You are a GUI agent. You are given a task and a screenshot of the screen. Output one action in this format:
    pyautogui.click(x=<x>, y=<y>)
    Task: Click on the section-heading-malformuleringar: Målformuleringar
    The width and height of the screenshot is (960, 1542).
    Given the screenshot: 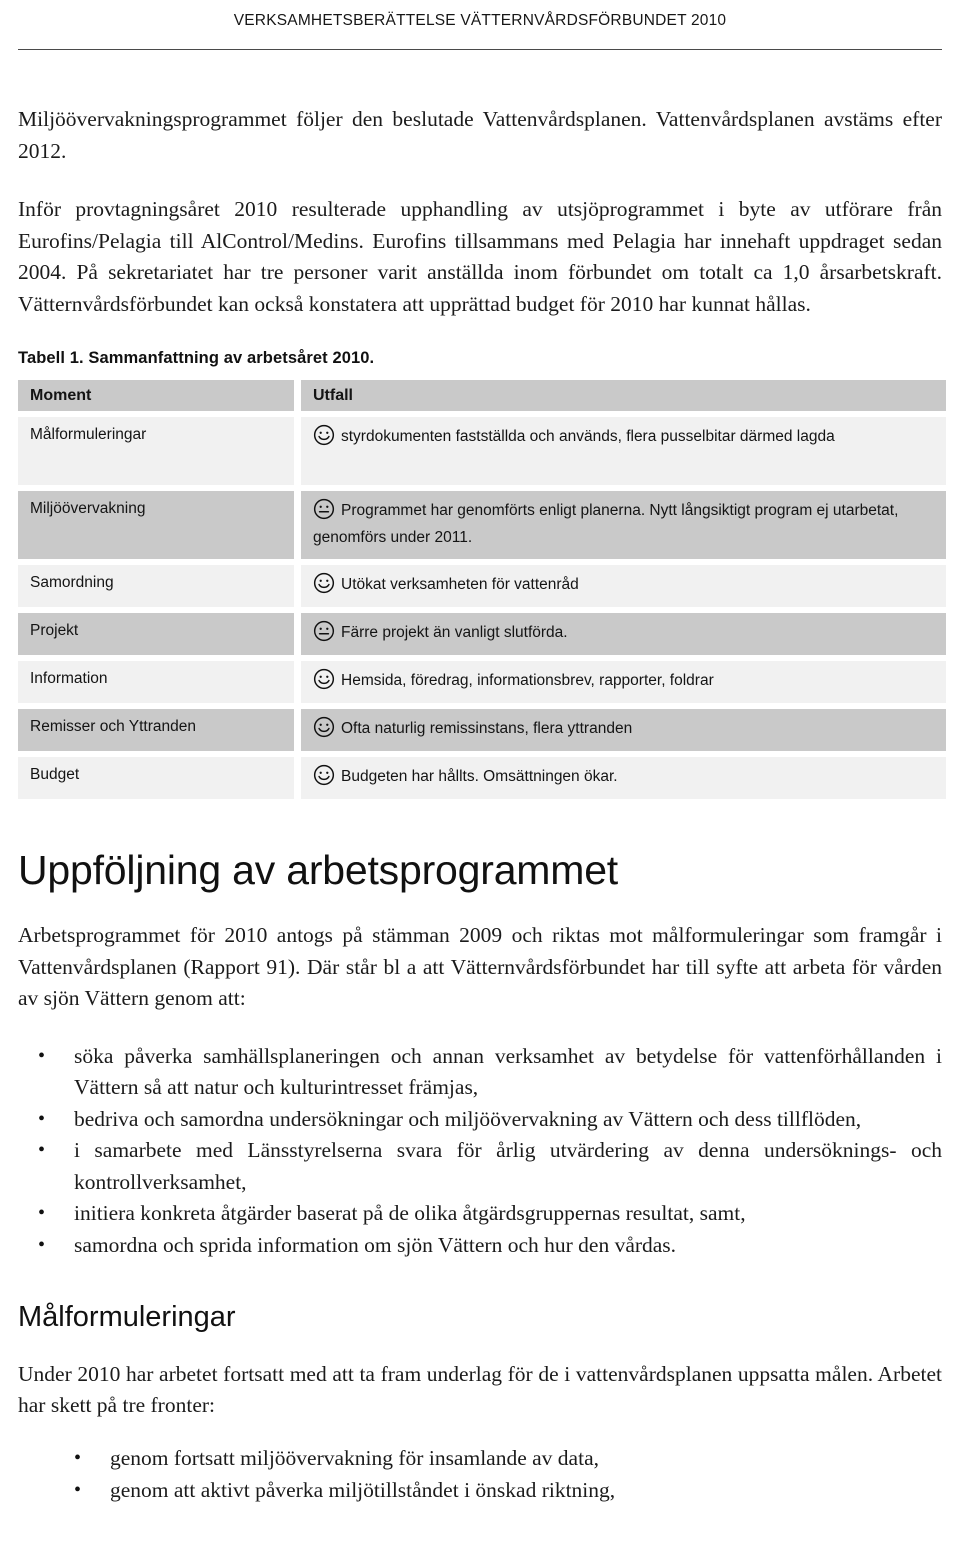 What is the action you would take?
    pyautogui.click(x=127, y=1317)
    